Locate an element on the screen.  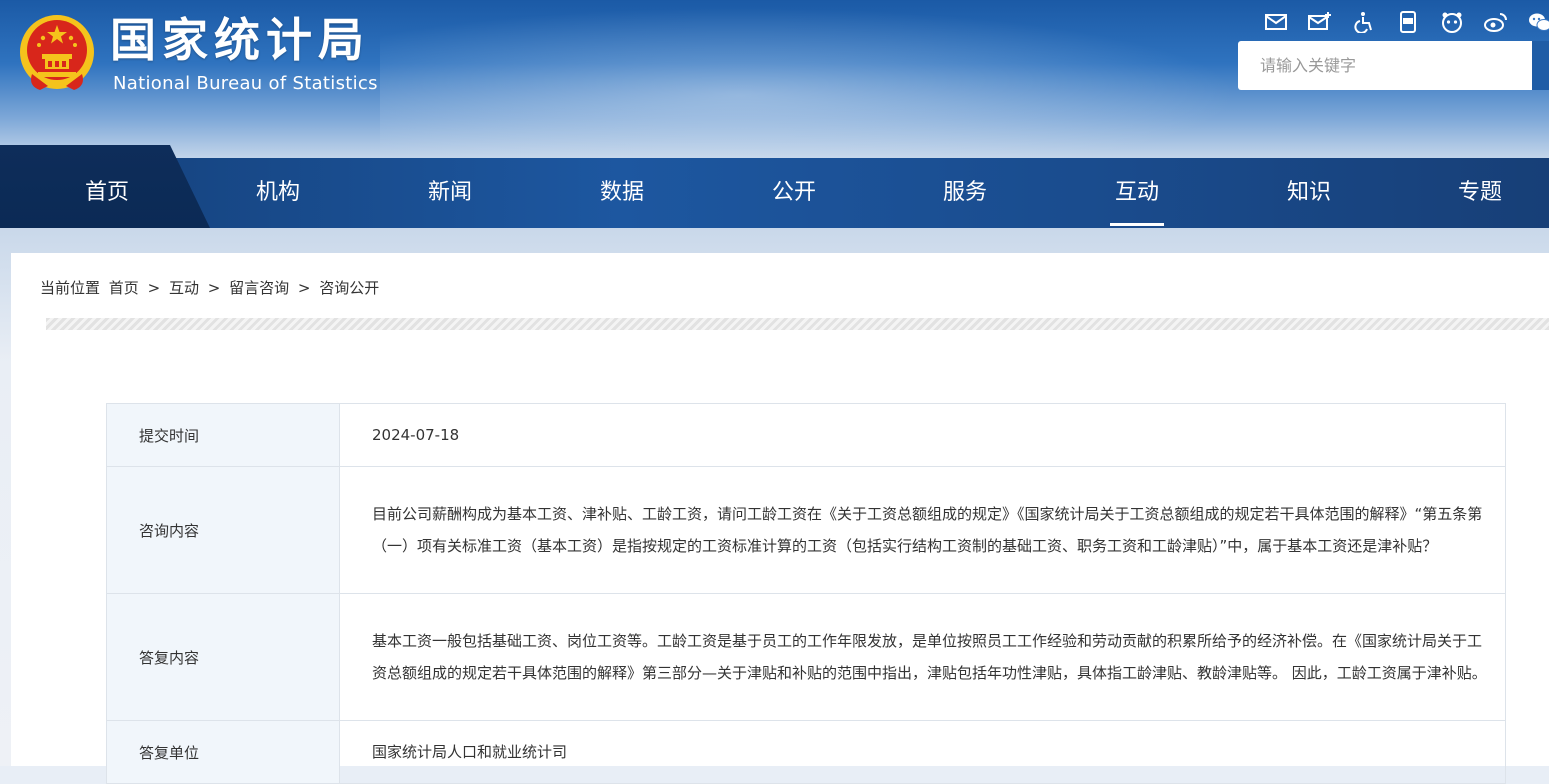
nav-data: 数据 is located at coordinates (622, 193).